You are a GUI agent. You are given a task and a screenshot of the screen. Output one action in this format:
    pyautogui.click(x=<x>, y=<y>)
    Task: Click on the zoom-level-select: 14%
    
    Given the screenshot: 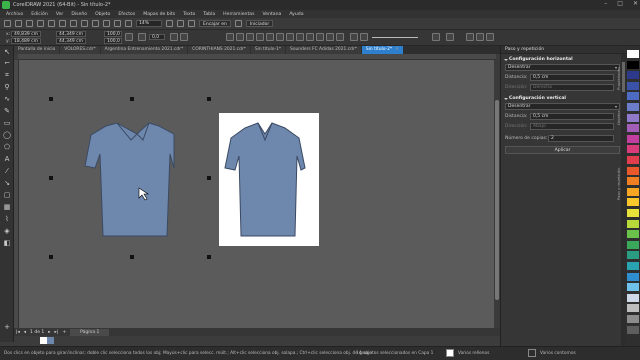 What is the action you would take?
    pyautogui.click(x=149, y=23)
    